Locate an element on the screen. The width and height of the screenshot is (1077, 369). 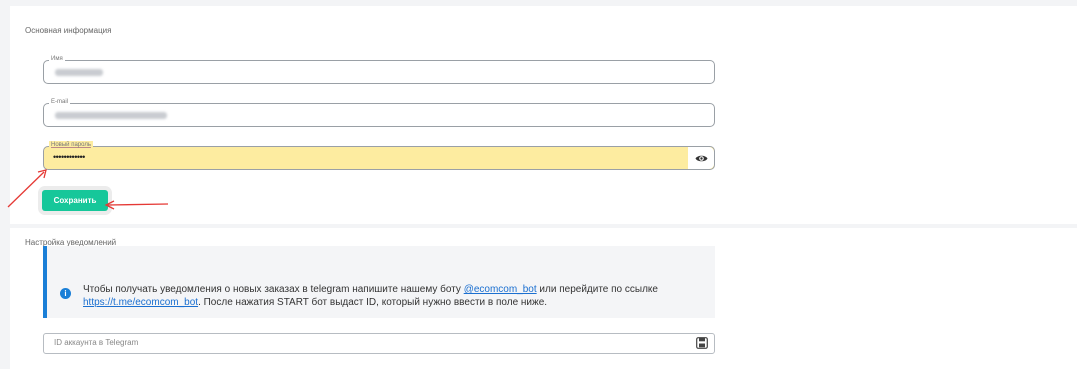
show-password-toggle is located at coordinates (701, 158).